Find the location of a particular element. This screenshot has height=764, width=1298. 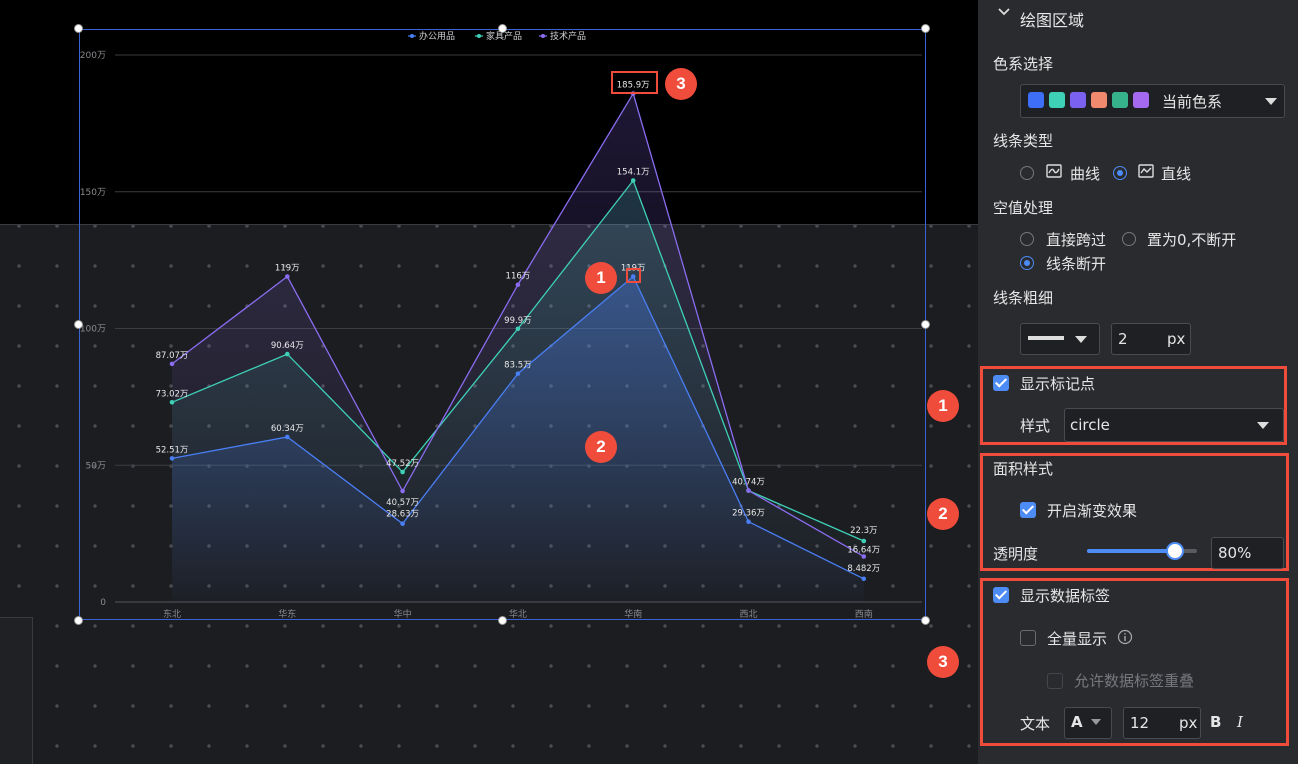

line-width-value: 2 is located at coordinates (1123, 339).